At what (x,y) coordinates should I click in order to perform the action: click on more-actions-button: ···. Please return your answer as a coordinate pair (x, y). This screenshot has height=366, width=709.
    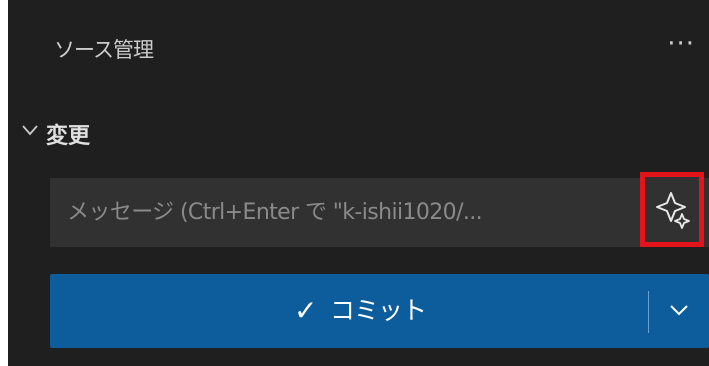
    Looking at the image, I should click on (681, 44).